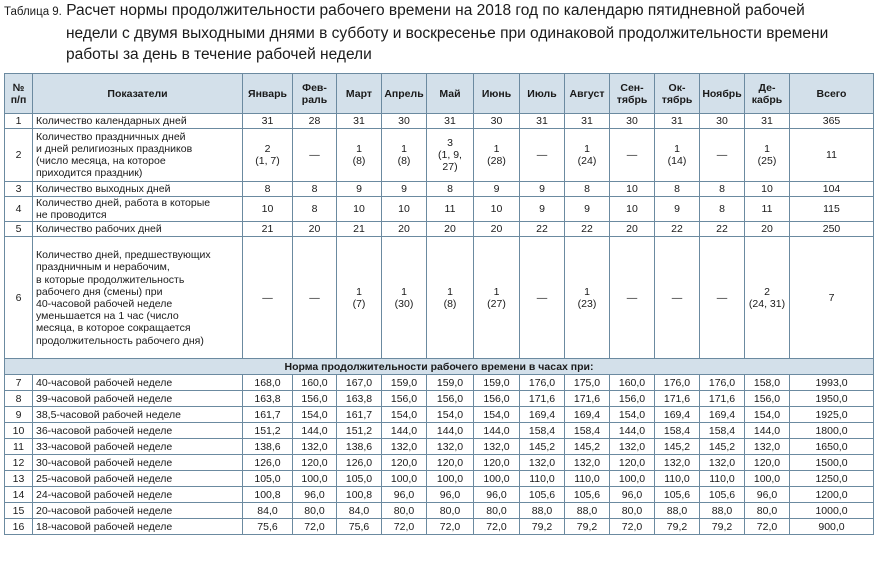 Image resolution: width=876 pixels, height=579 pixels. I want to click on row-total: 7, so click(831, 298).